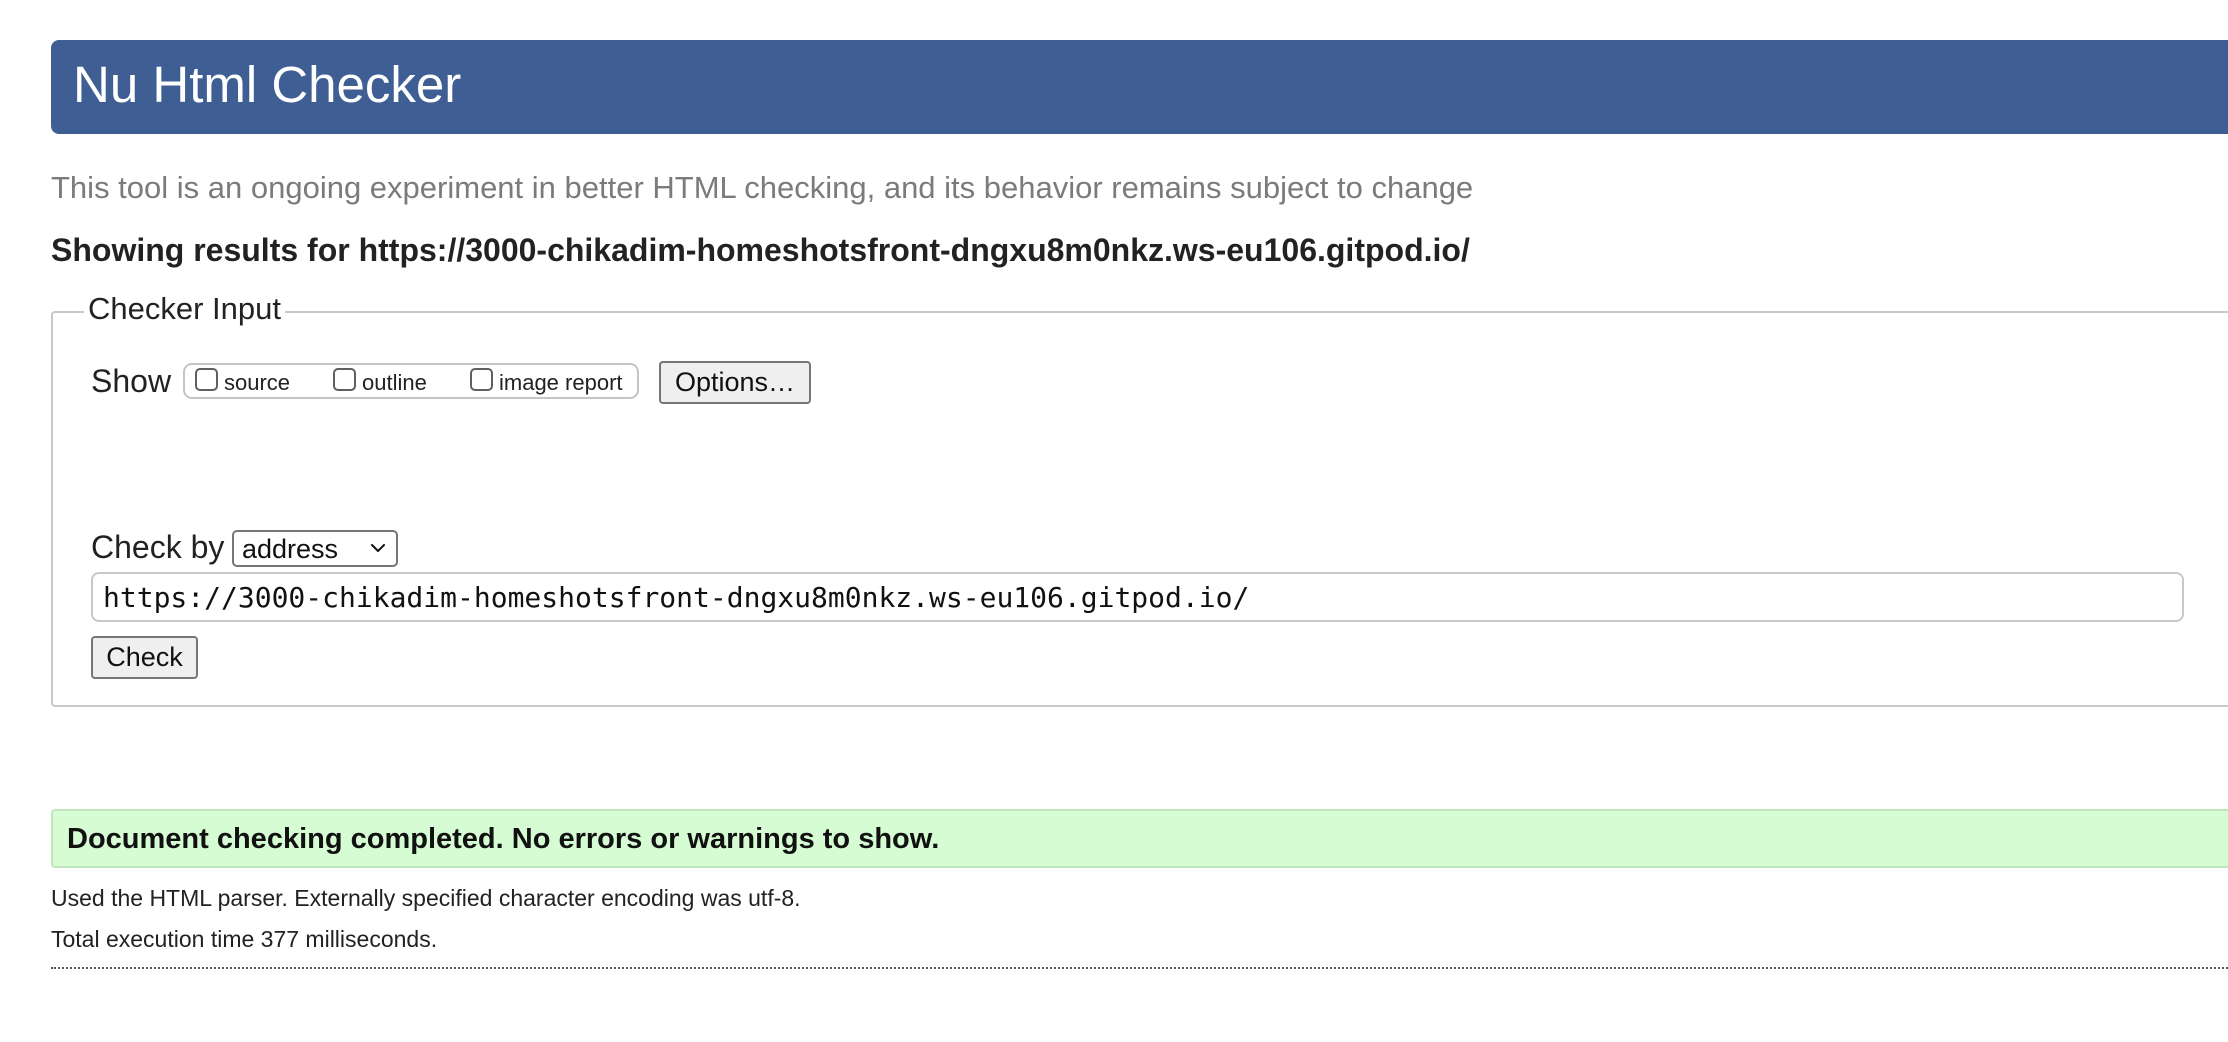 The width and height of the screenshot is (2228, 1042). Describe the element at coordinates (378, 548) in the screenshot. I see `chevron-down-icon` at that location.